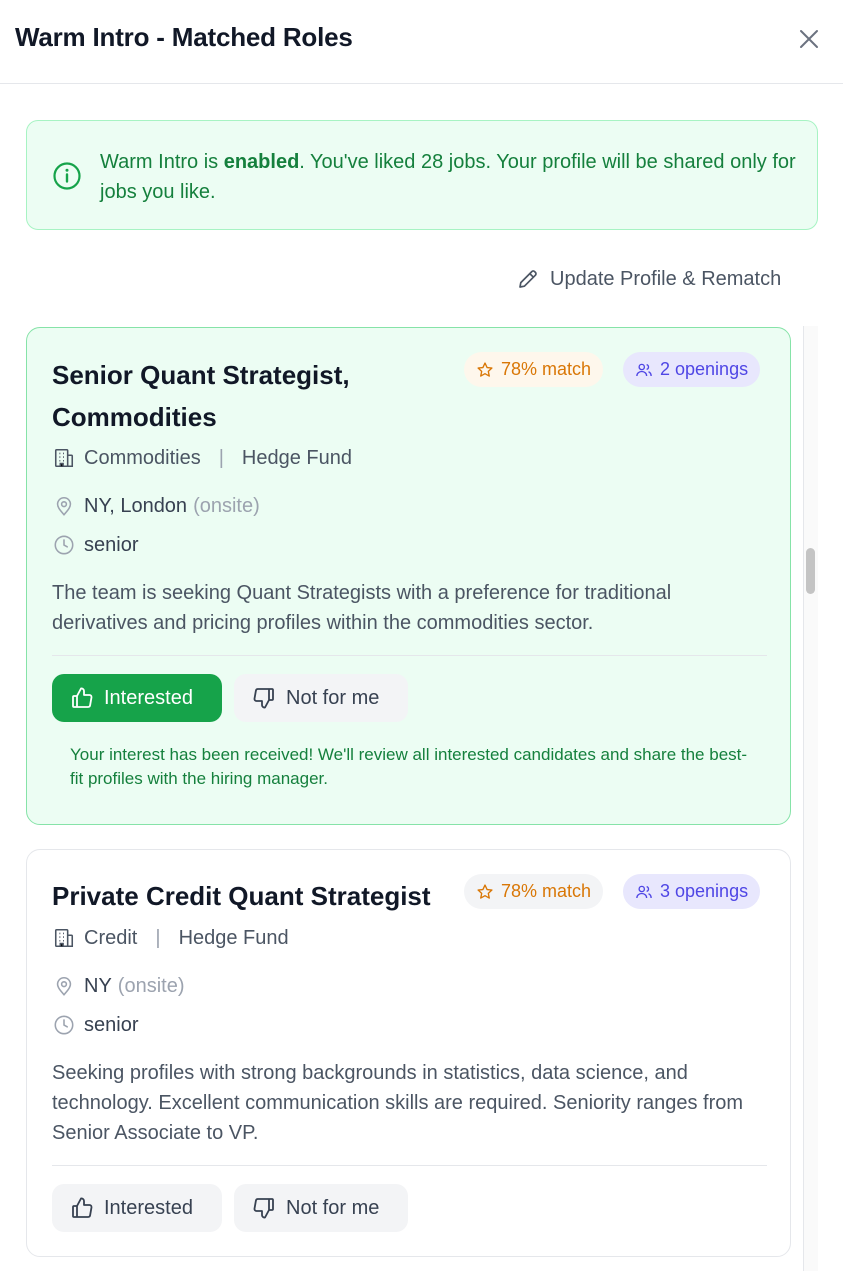 The width and height of the screenshot is (843, 1271). Describe the element at coordinates (67, 176) in the screenshot. I see `info-icon` at that location.